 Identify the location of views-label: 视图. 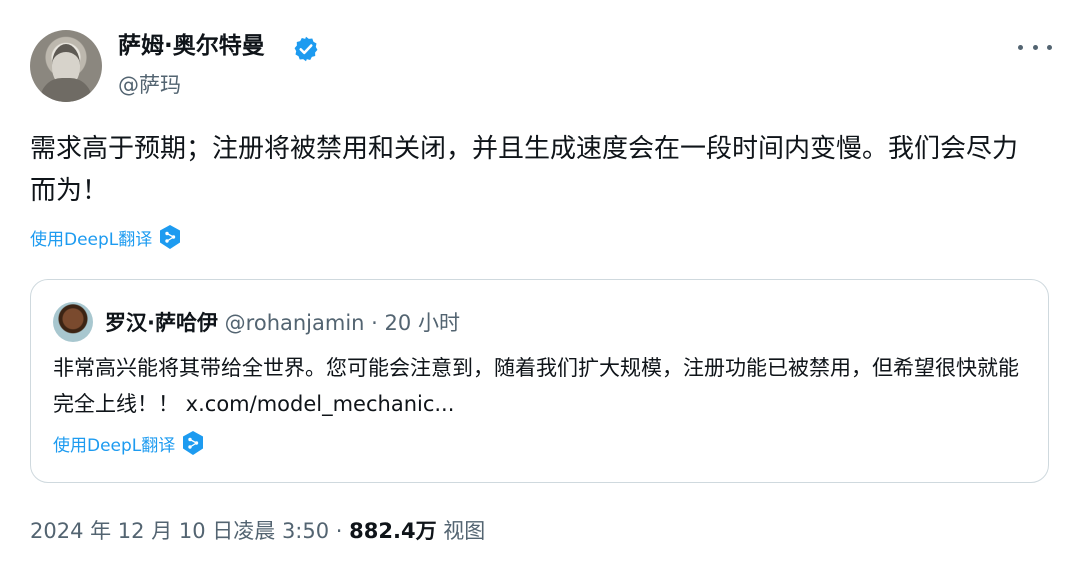
(464, 531).